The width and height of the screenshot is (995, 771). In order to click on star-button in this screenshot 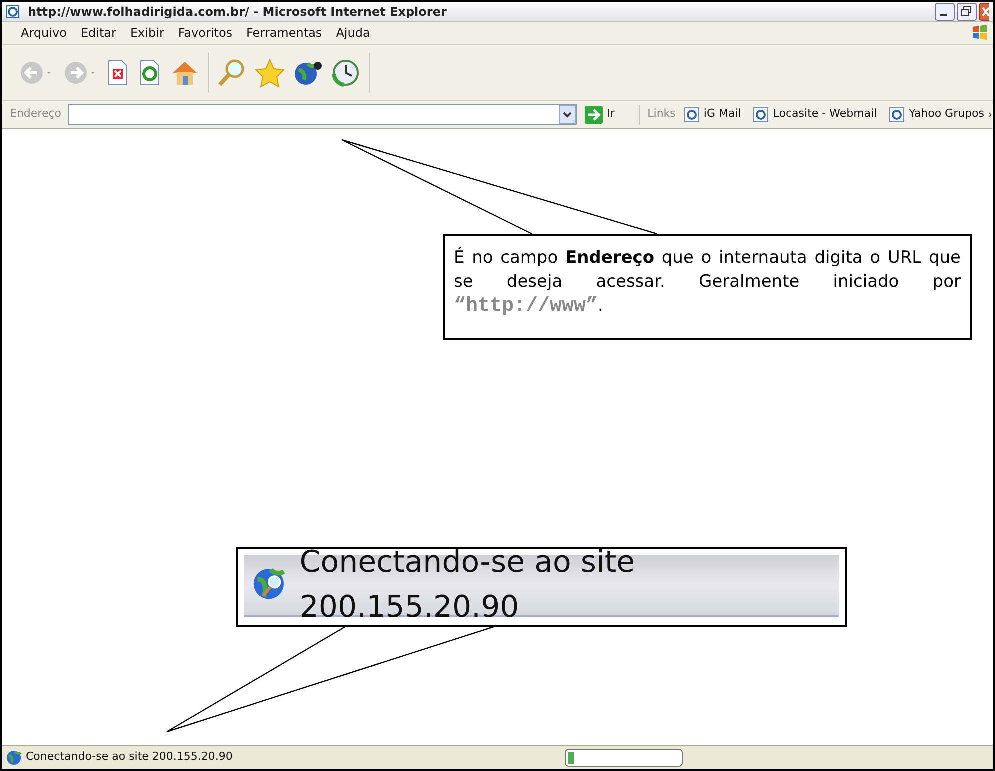, I will do `click(270, 73)`.